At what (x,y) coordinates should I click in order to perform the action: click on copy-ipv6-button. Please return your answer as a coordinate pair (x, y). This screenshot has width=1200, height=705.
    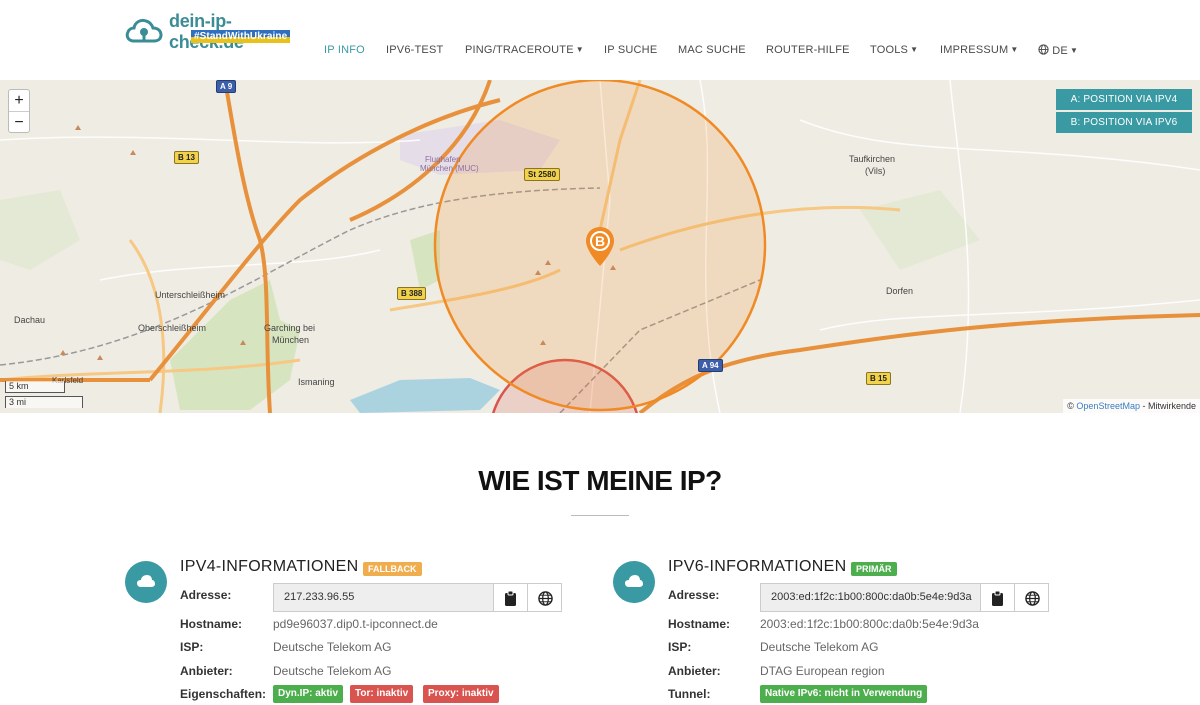
    Looking at the image, I should click on (997, 597).